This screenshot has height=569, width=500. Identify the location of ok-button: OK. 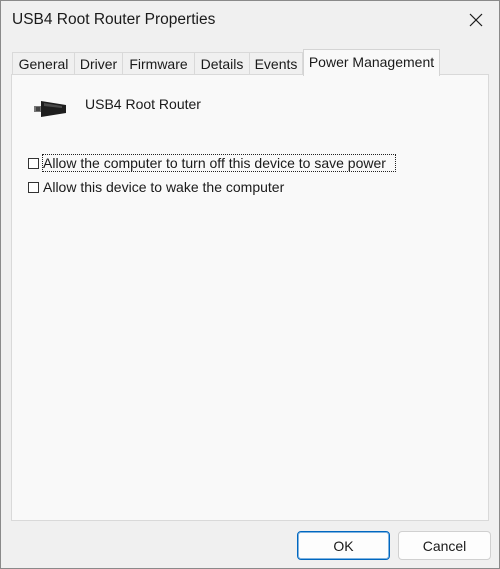
(343, 545).